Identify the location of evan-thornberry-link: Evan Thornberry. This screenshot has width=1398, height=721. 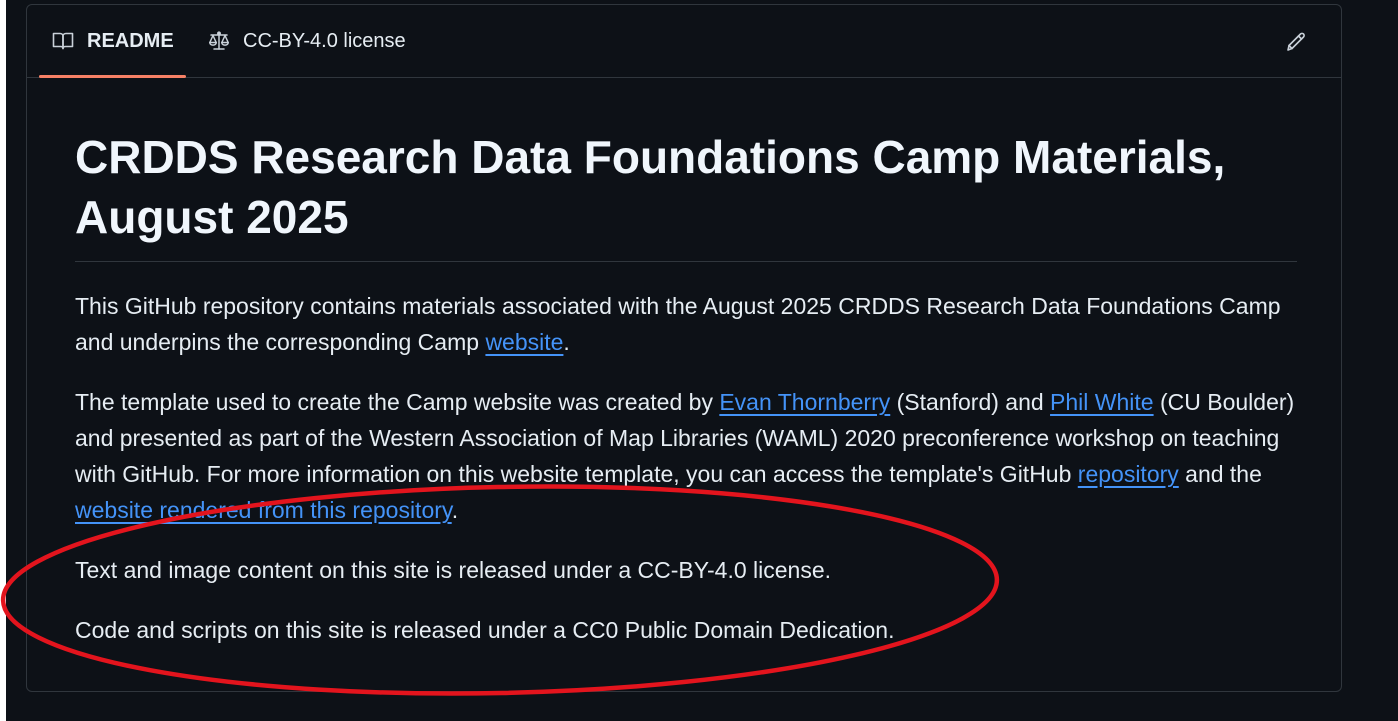
(804, 402).